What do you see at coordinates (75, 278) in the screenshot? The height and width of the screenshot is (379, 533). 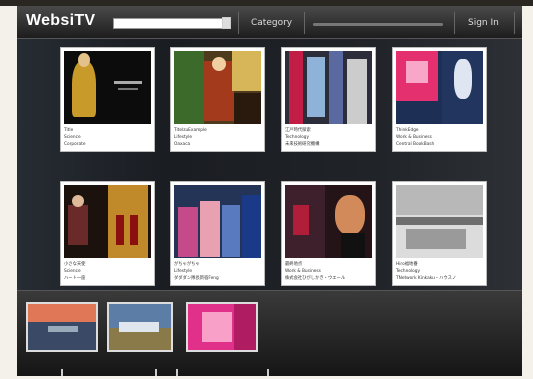 I see `video-author: ハート一座` at bounding box center [75, 278].